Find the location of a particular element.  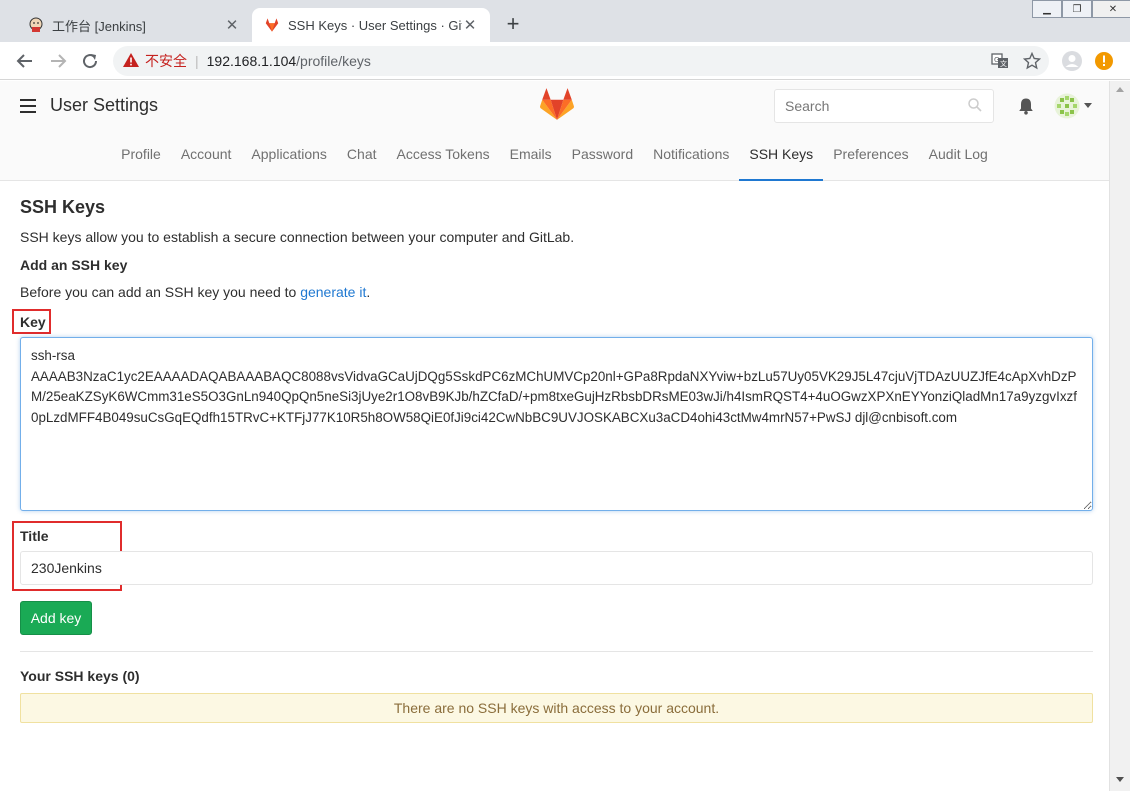

address-bar: 不安全 | 192.168.1.104/profile/keys is located at coordinates (581, 61).